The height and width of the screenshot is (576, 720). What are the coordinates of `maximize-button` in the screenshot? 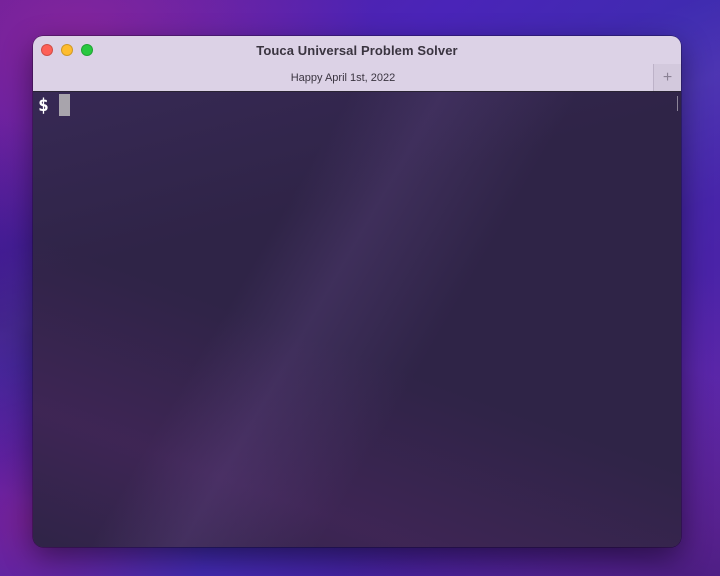 It's located at (87, 50).